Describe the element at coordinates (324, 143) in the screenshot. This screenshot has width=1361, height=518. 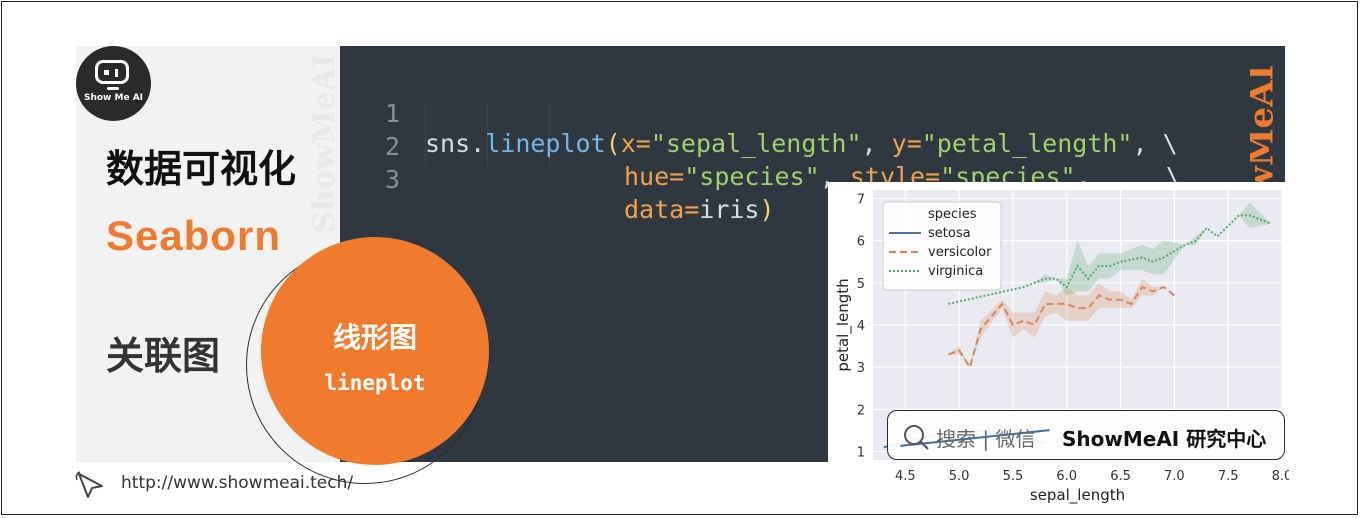
I see `watermark-left-text: ShowMeAI` at that location.